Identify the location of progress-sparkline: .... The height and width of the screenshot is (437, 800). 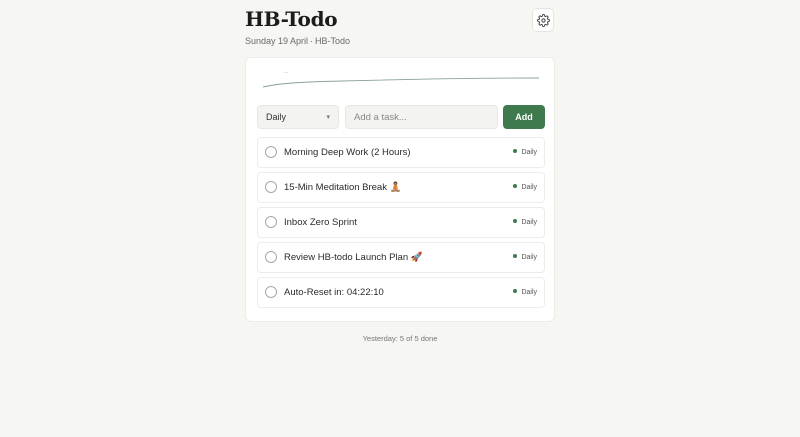
(401, 78).